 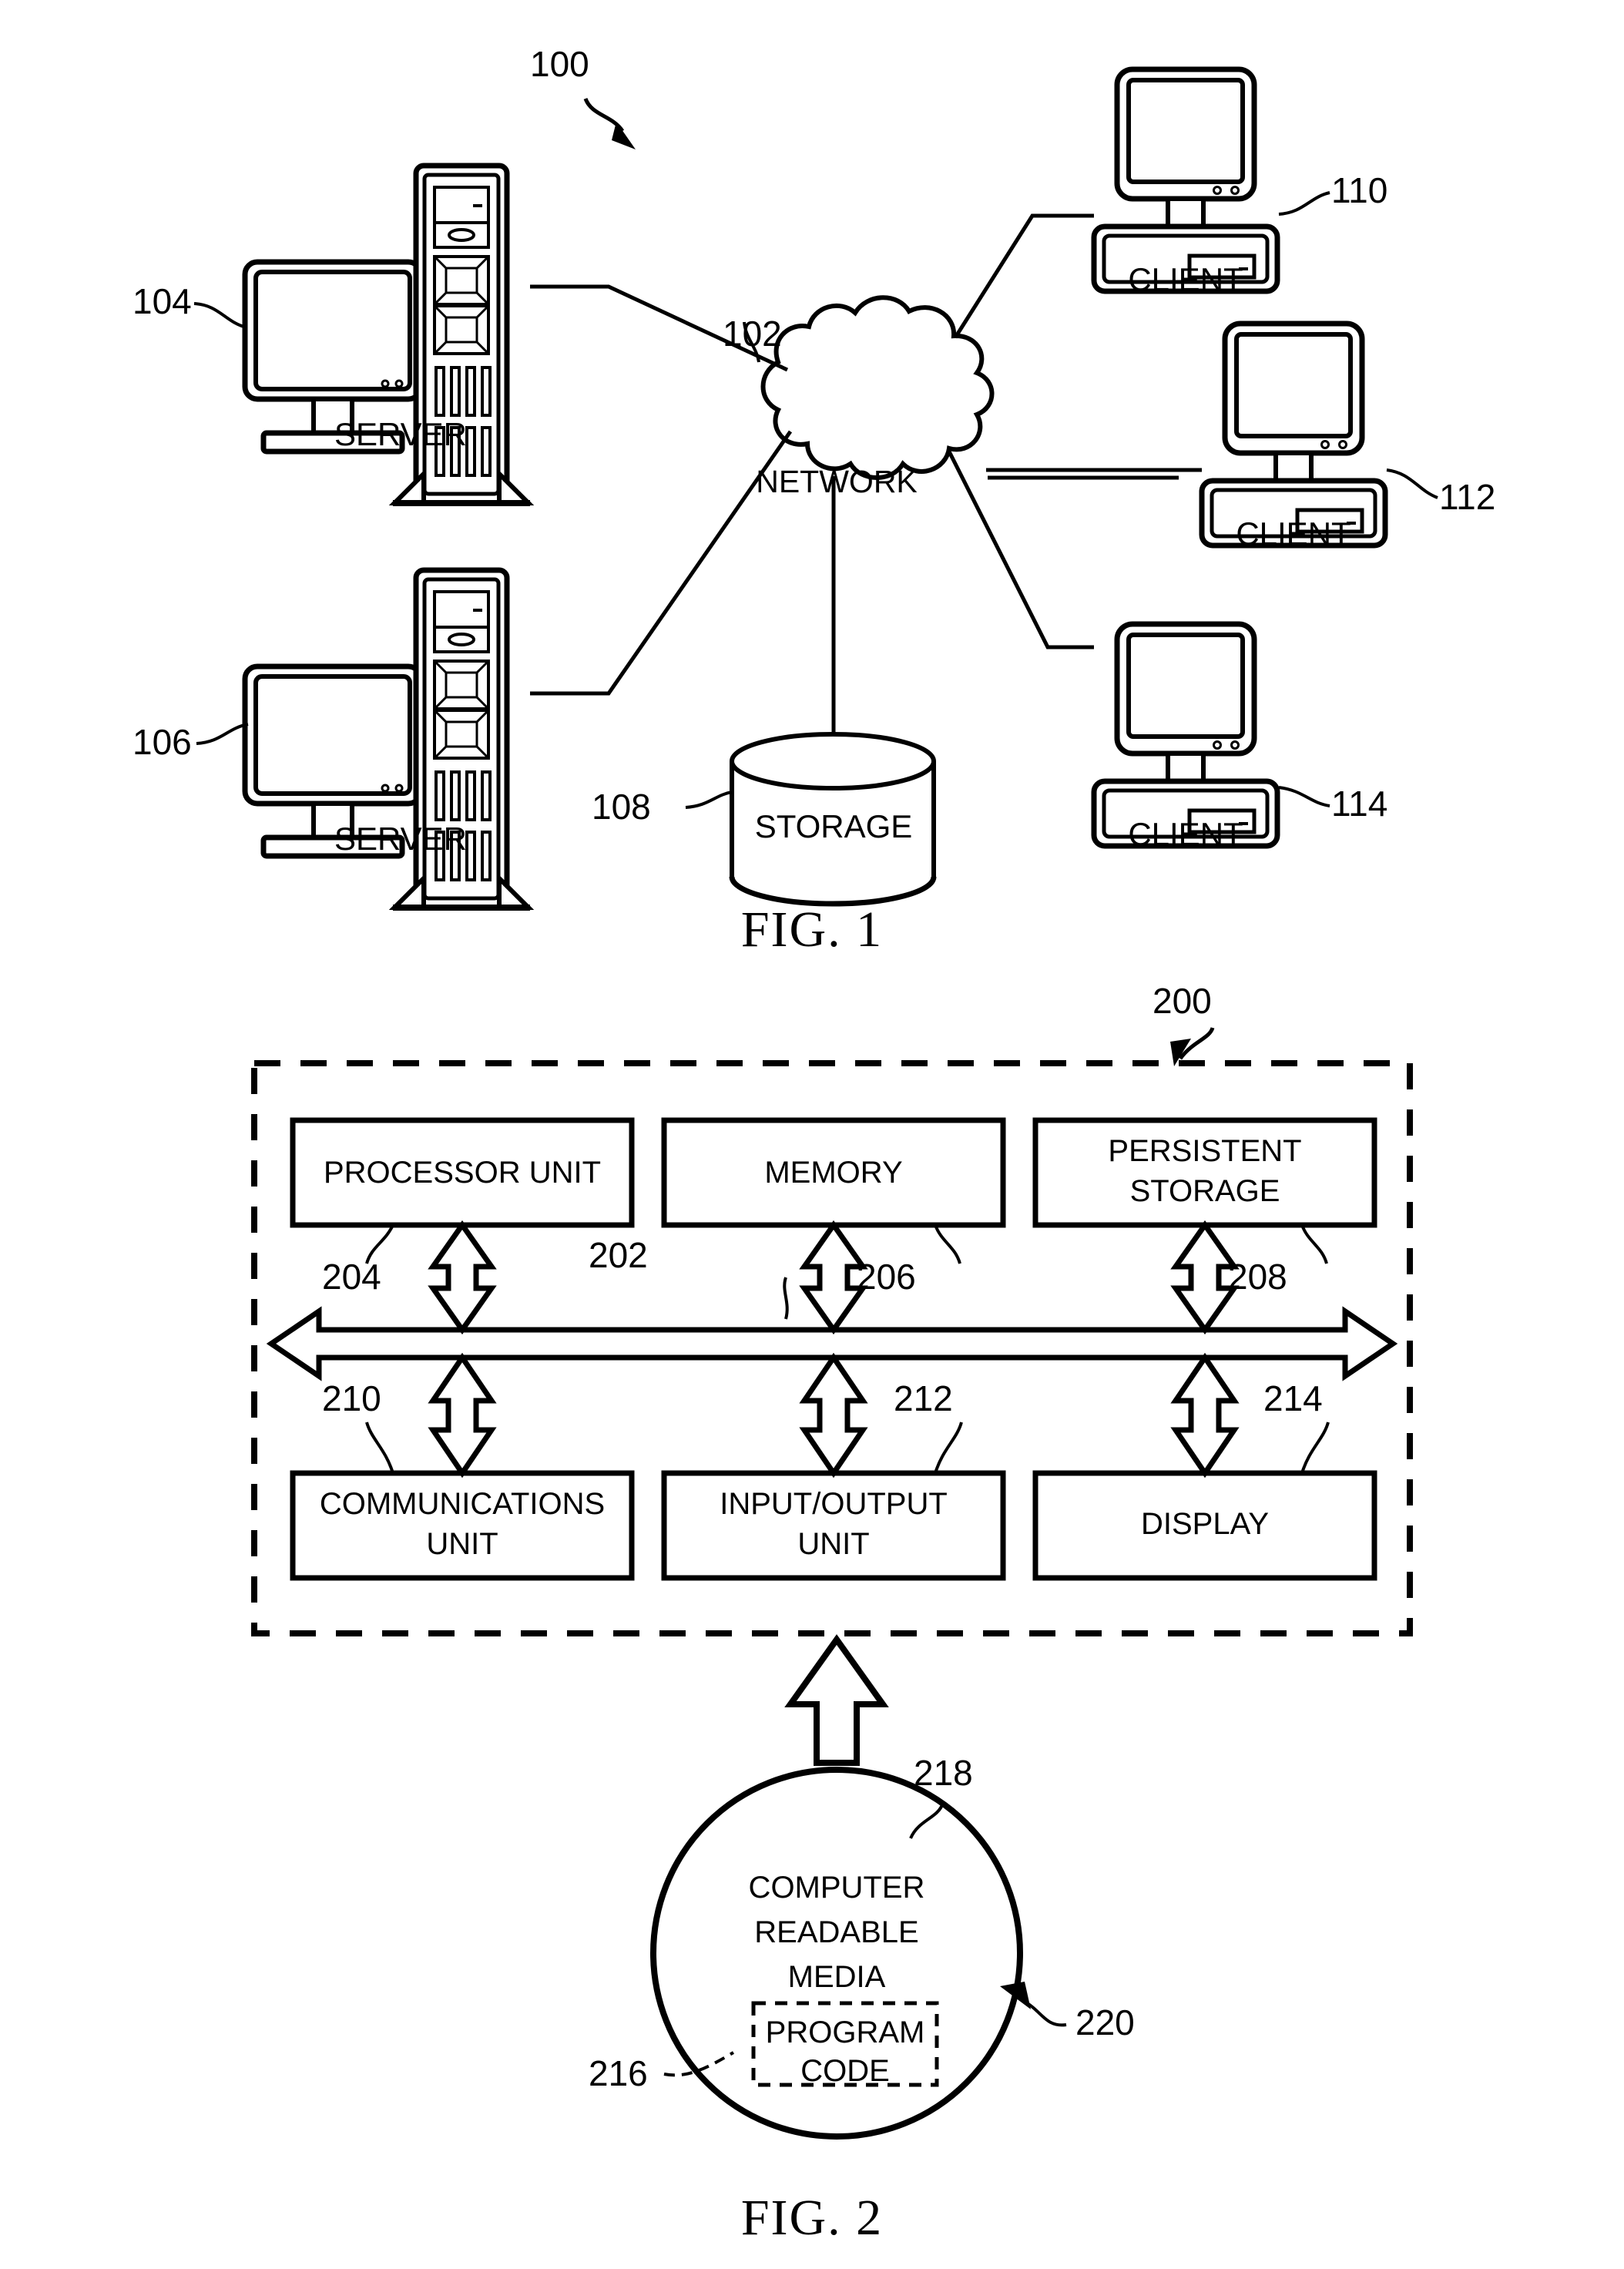 What do you see at coordinates (220, 316) in the screenshot?
I see `ref-104-leader` at bounding box center [220, 316].